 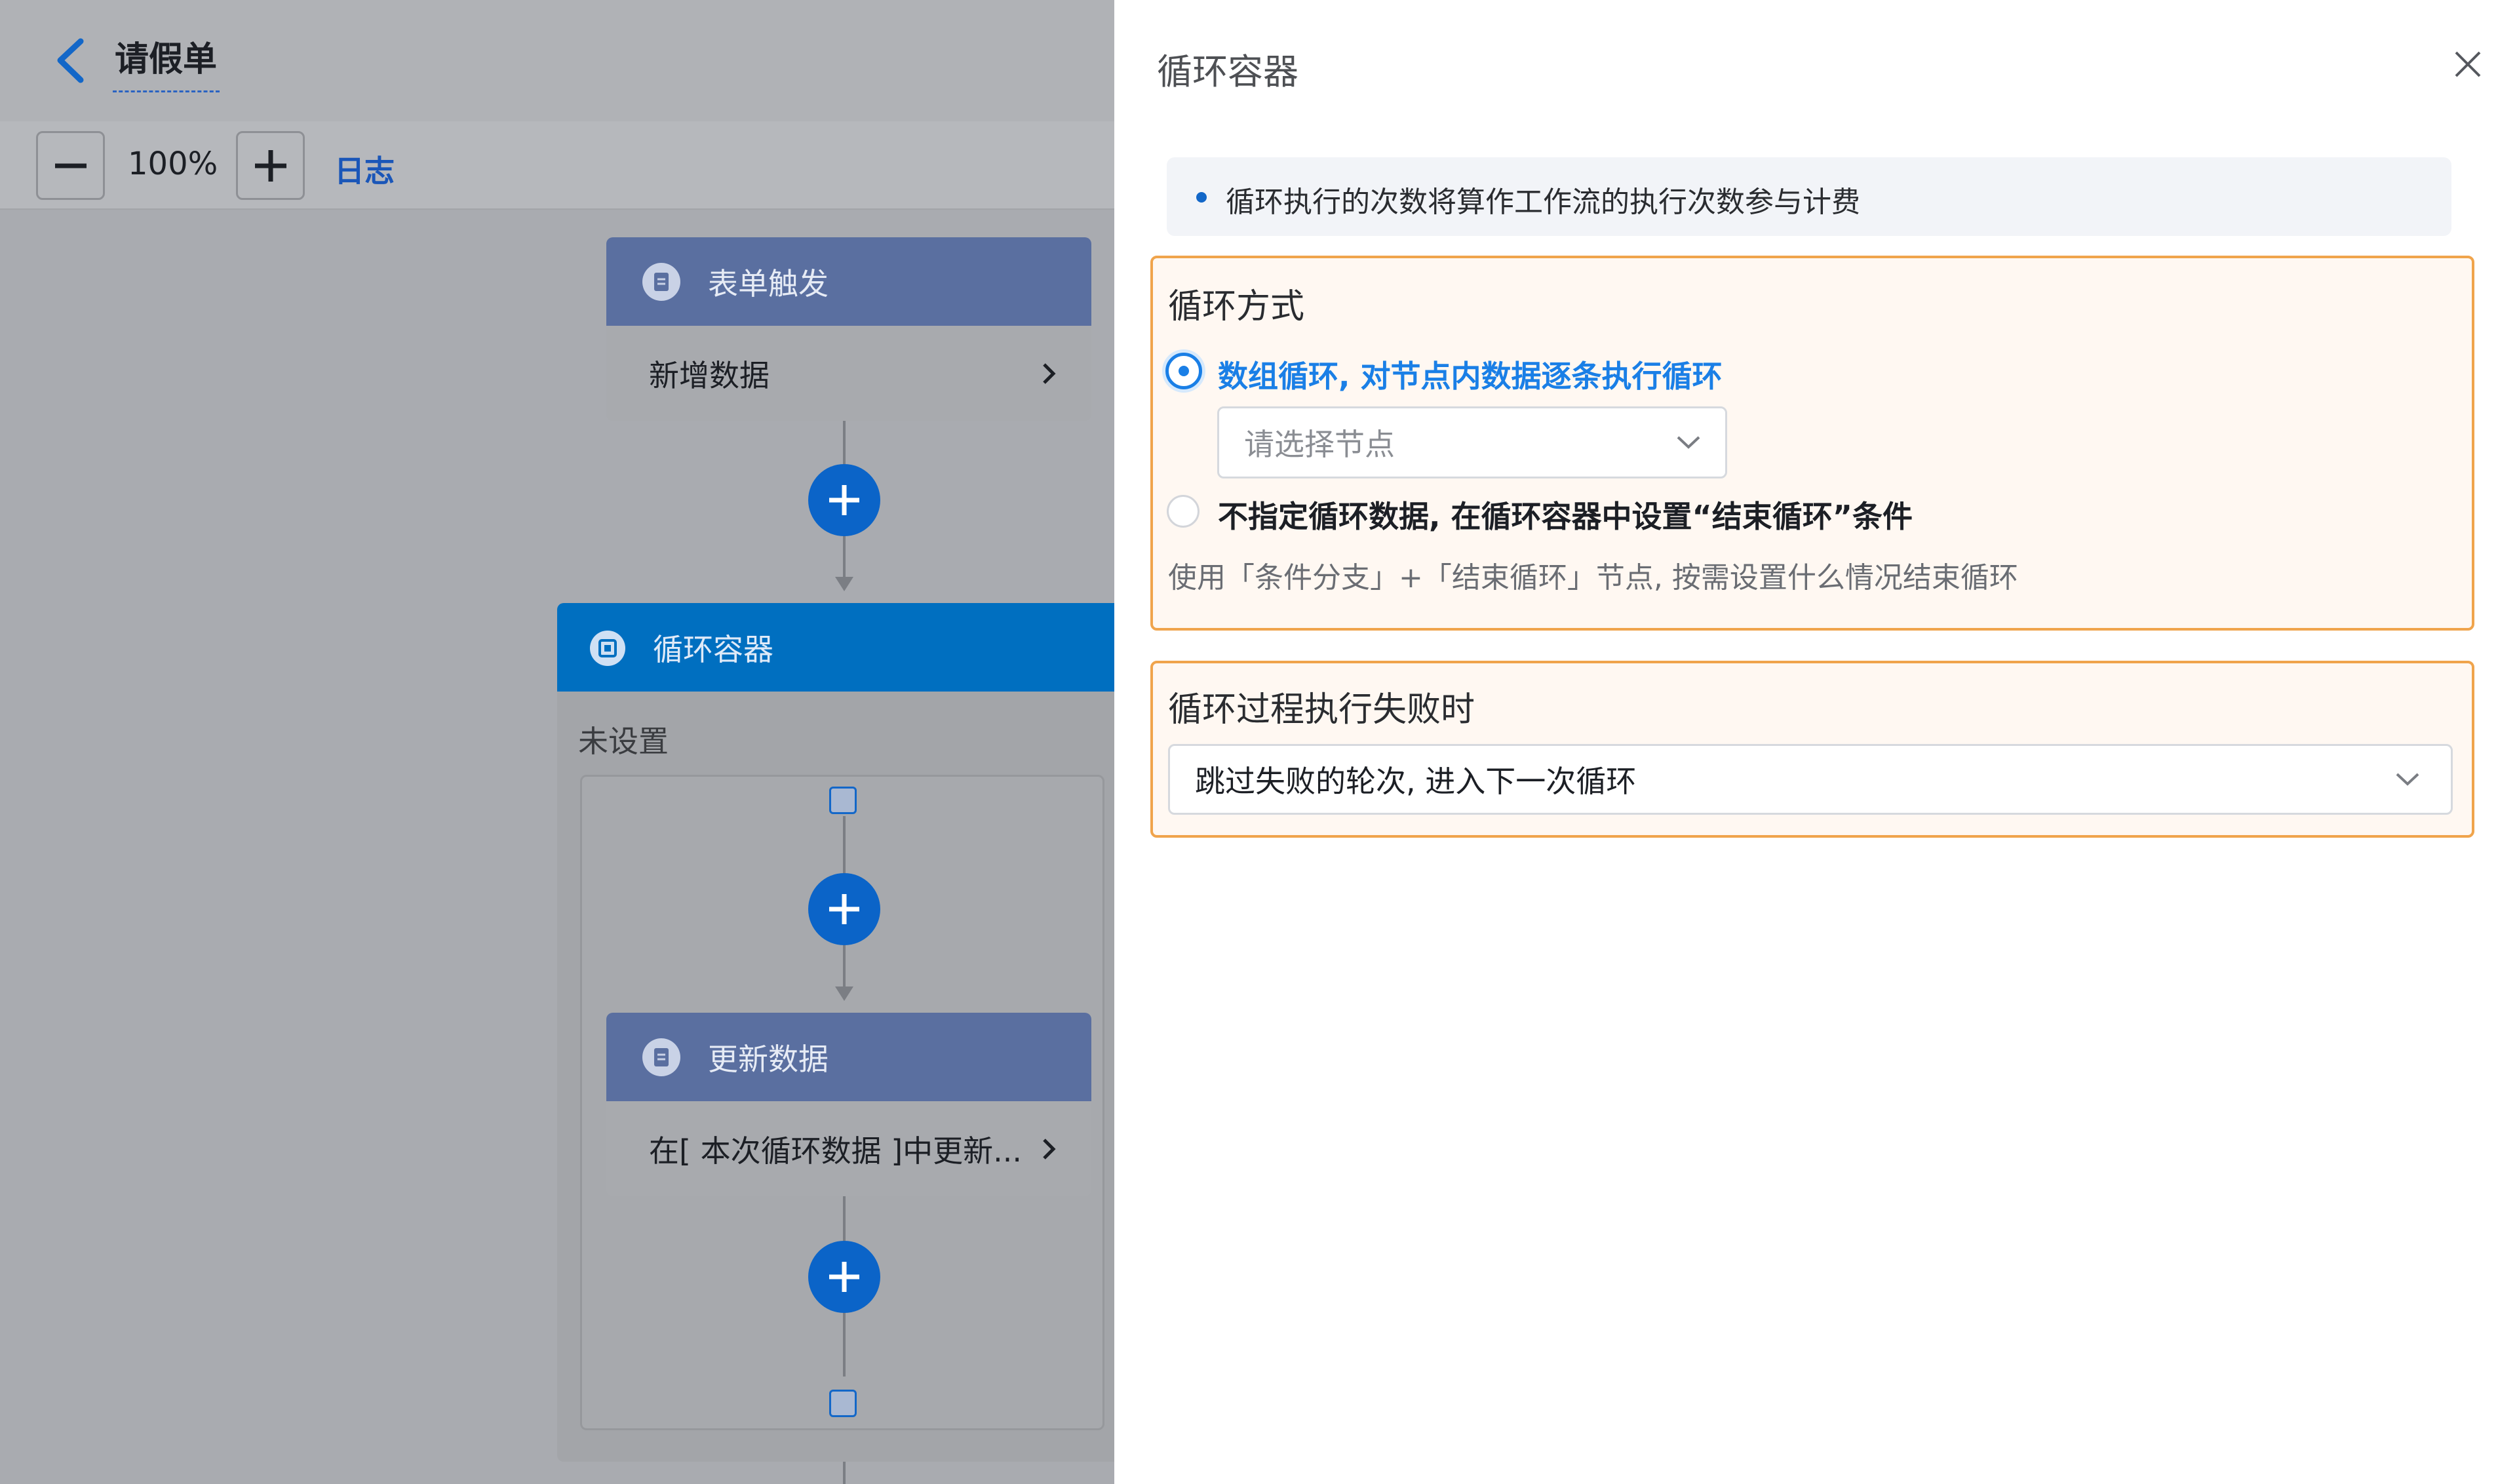 What do you see at coordinates (1472, 442) in the screenshot?
I see `node-select: 请选择节点` at bounding box center [1472, 442].